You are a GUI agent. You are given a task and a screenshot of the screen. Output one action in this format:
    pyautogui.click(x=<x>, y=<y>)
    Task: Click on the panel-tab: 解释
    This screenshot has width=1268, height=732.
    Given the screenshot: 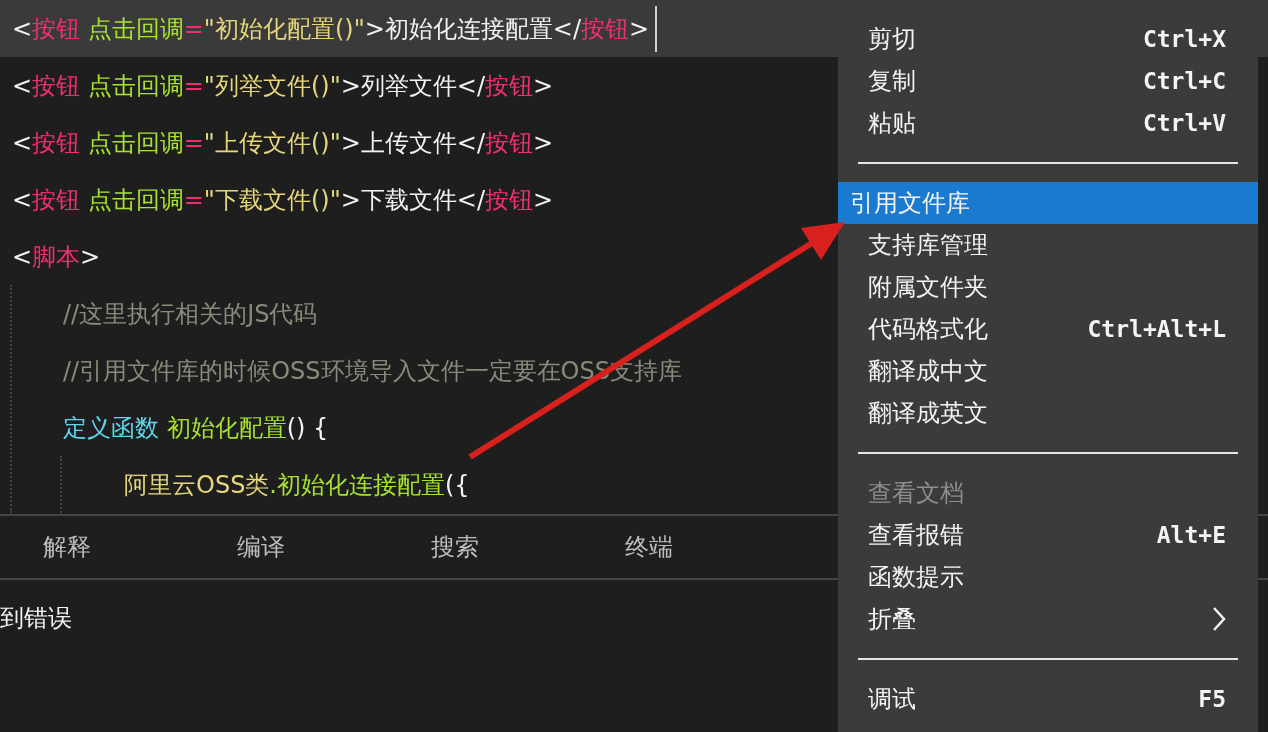 What is the action you would take?
    pyautogui.click(x=107, y=547)
    